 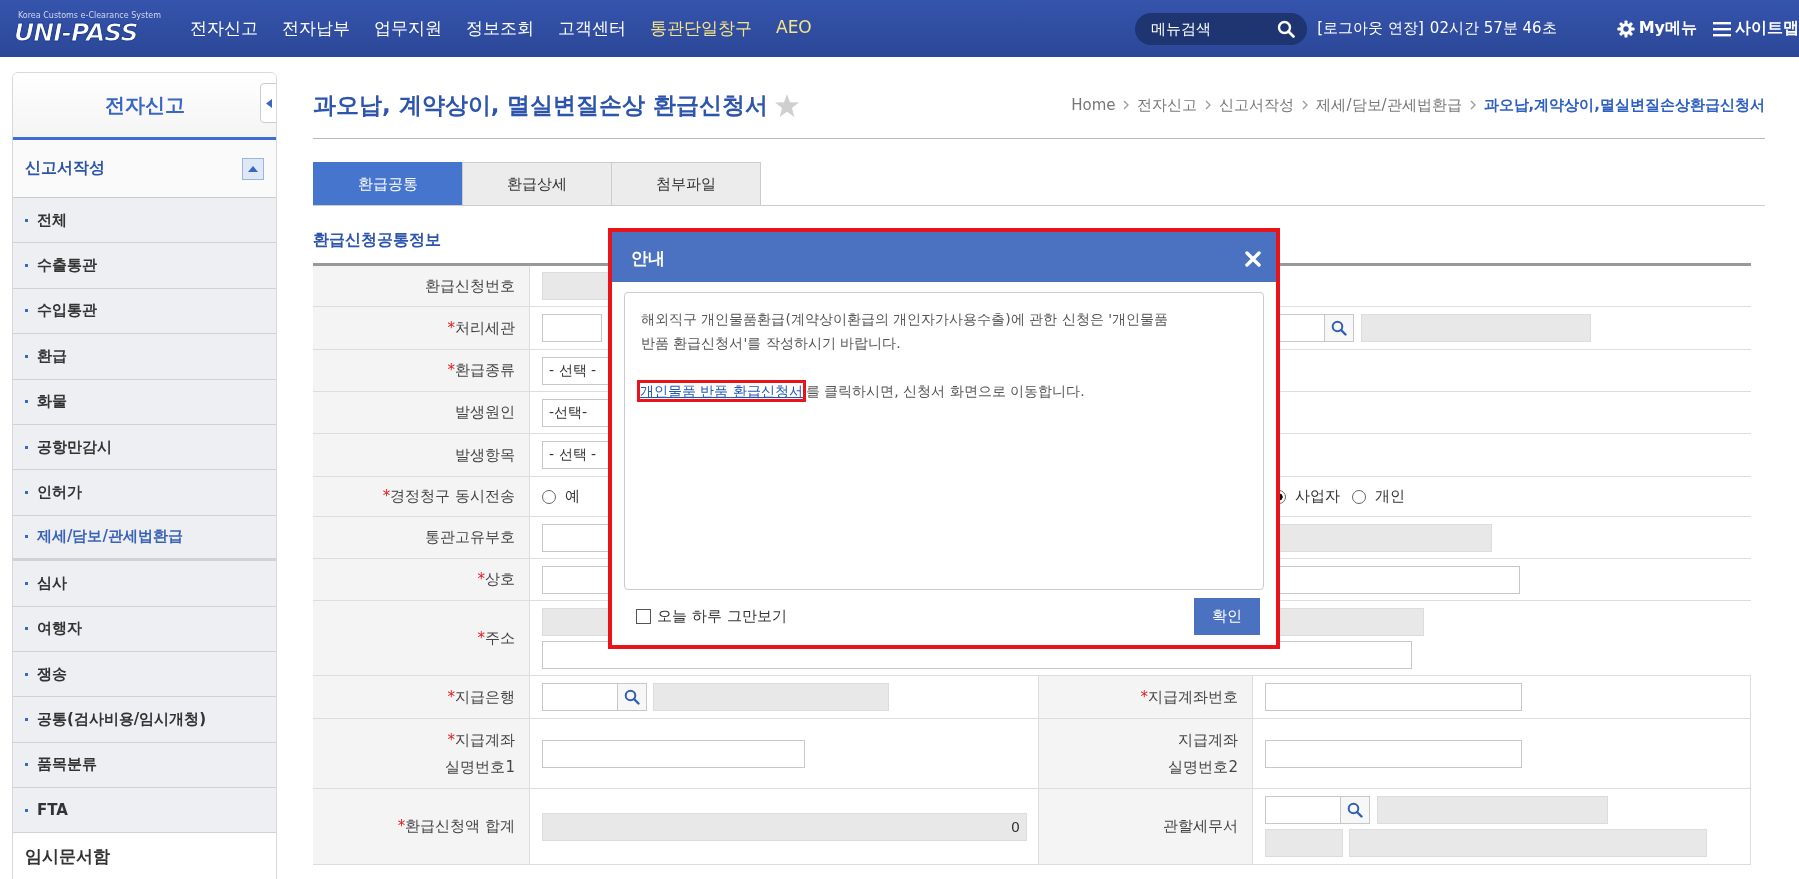 I want to click on field-label: *주소, so click(x=496, y=638).